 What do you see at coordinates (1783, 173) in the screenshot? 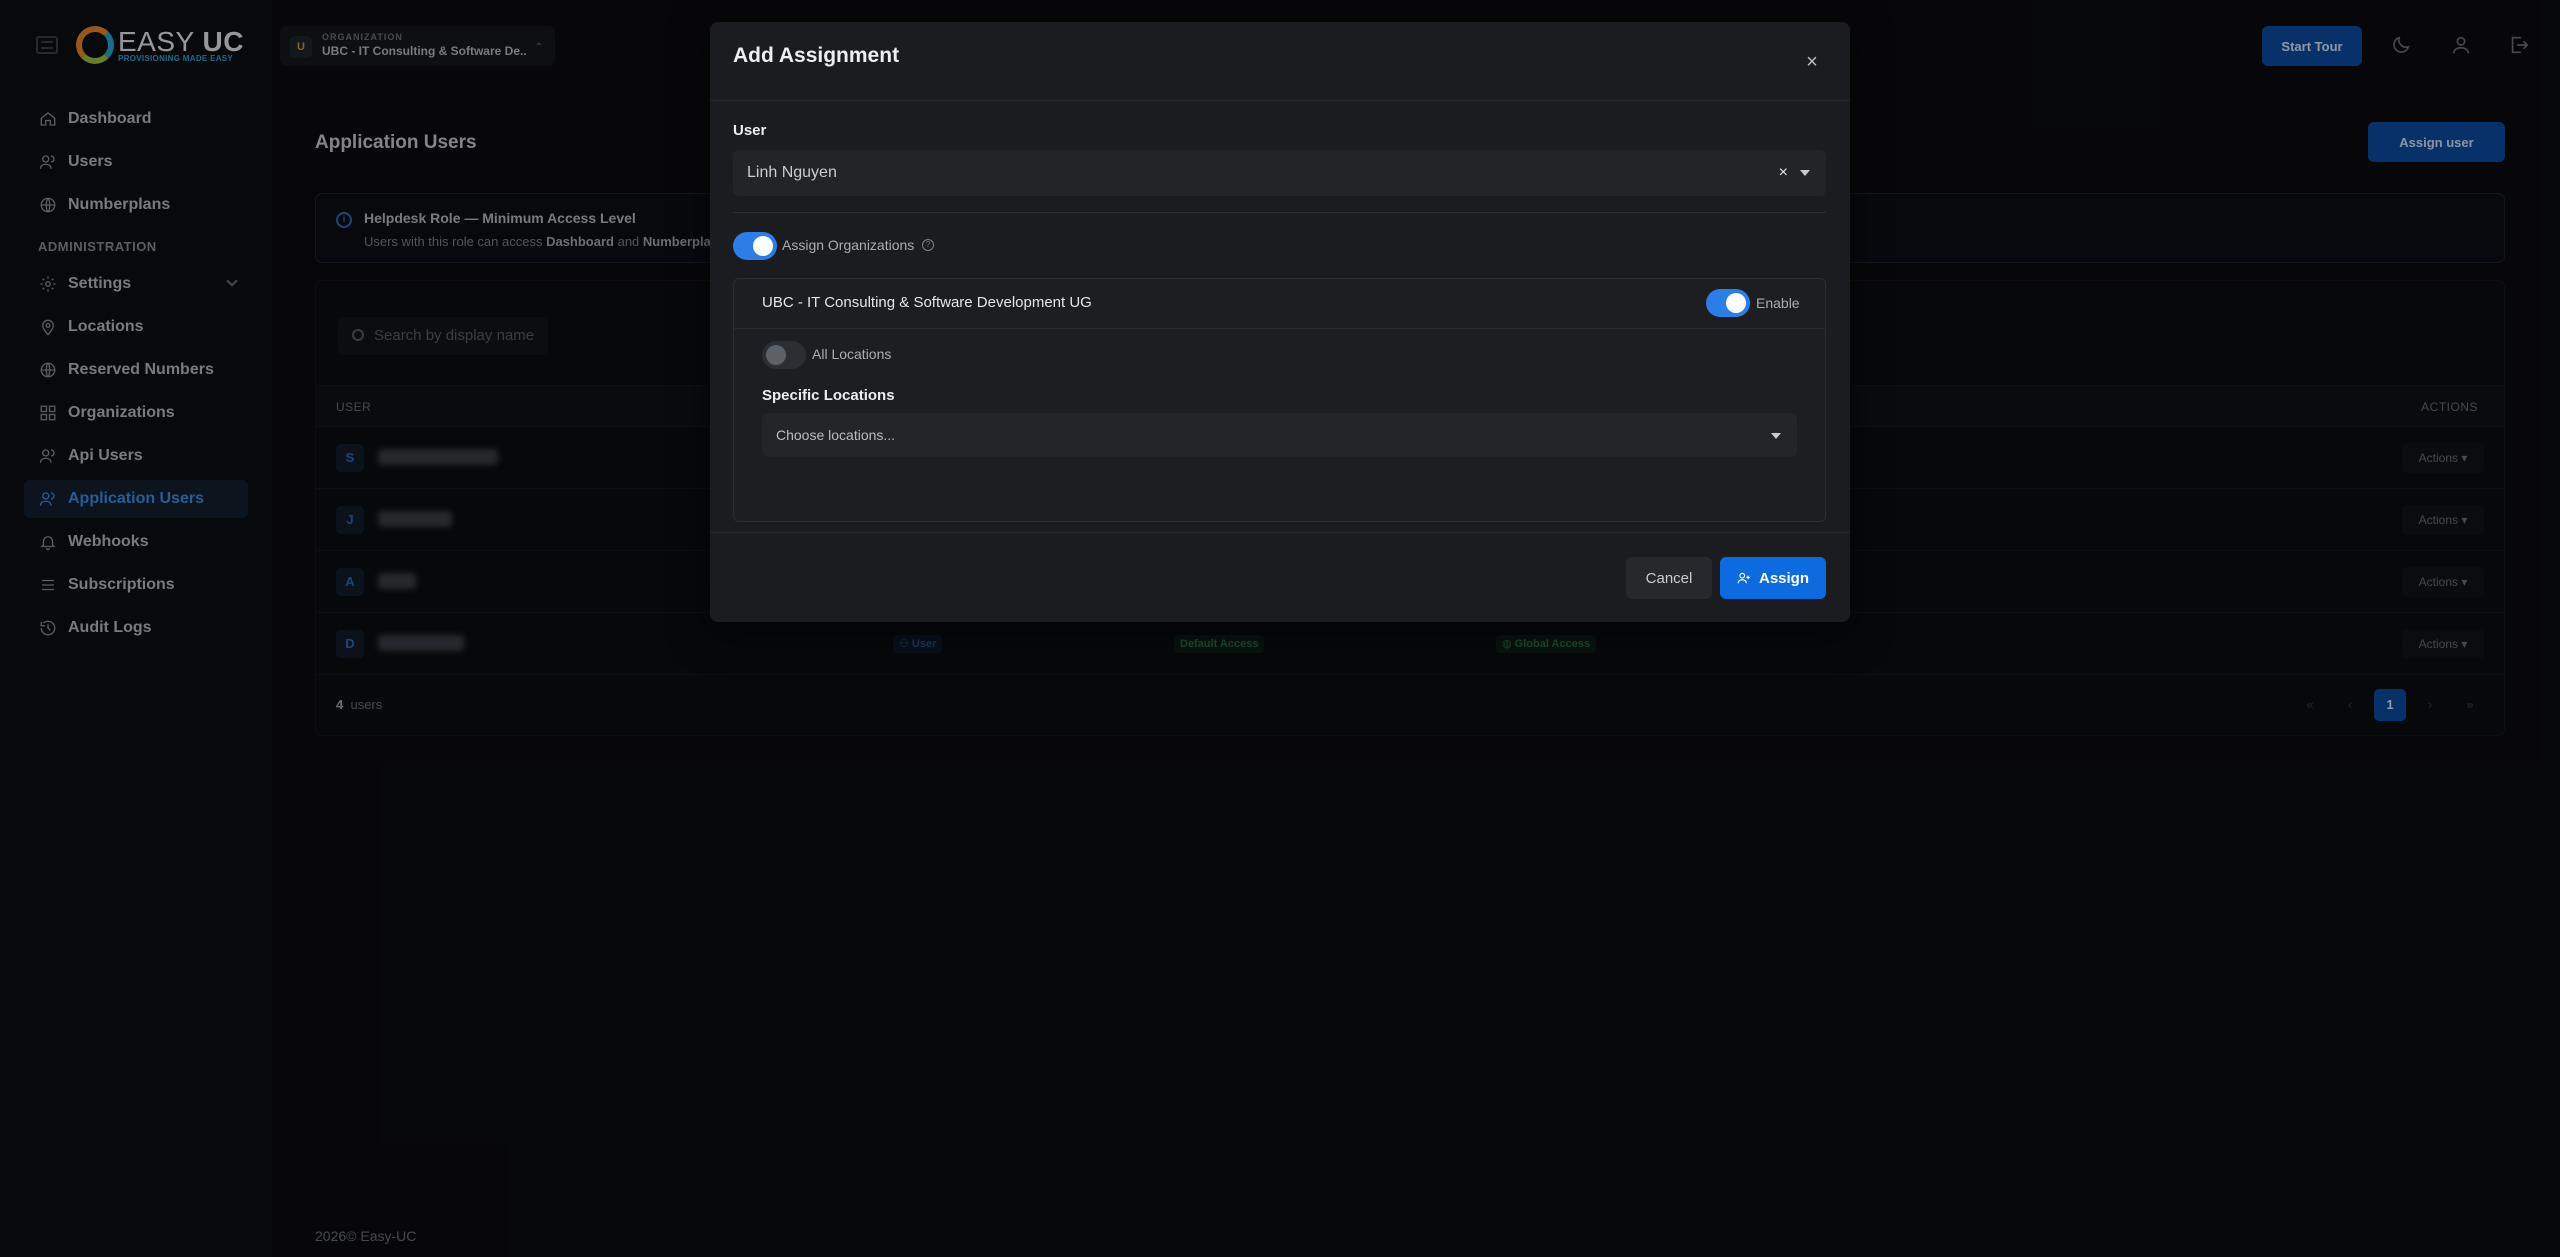
I see `clear-selection-icon: ×` at bounding box center [1783, 173].